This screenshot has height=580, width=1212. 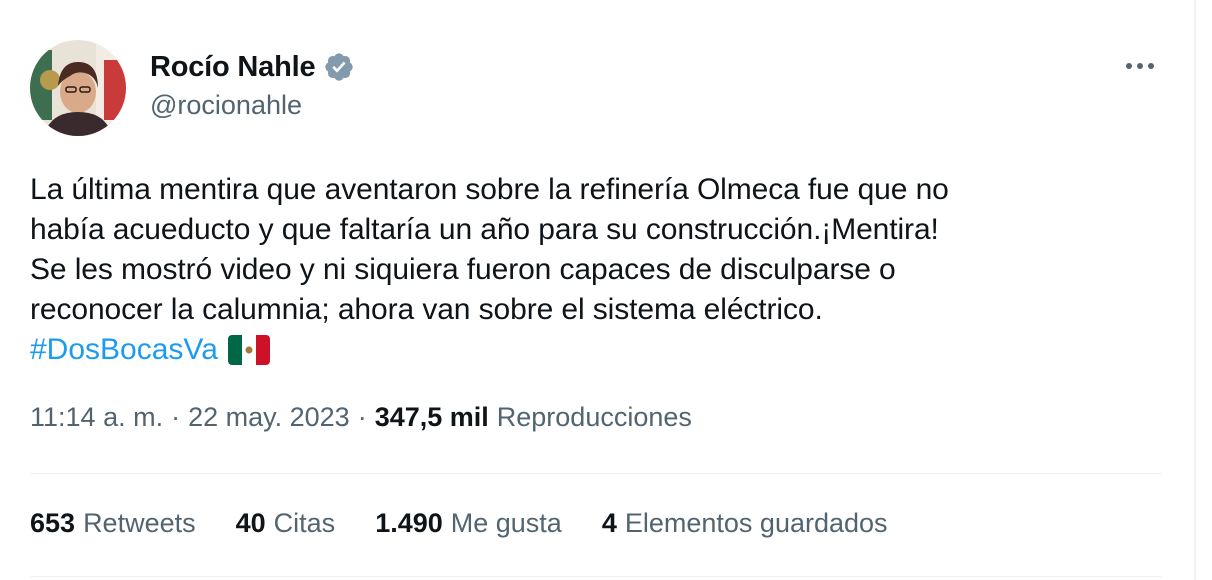 I want to click on retweets-label: Retweets, so click(x=139, y=523).